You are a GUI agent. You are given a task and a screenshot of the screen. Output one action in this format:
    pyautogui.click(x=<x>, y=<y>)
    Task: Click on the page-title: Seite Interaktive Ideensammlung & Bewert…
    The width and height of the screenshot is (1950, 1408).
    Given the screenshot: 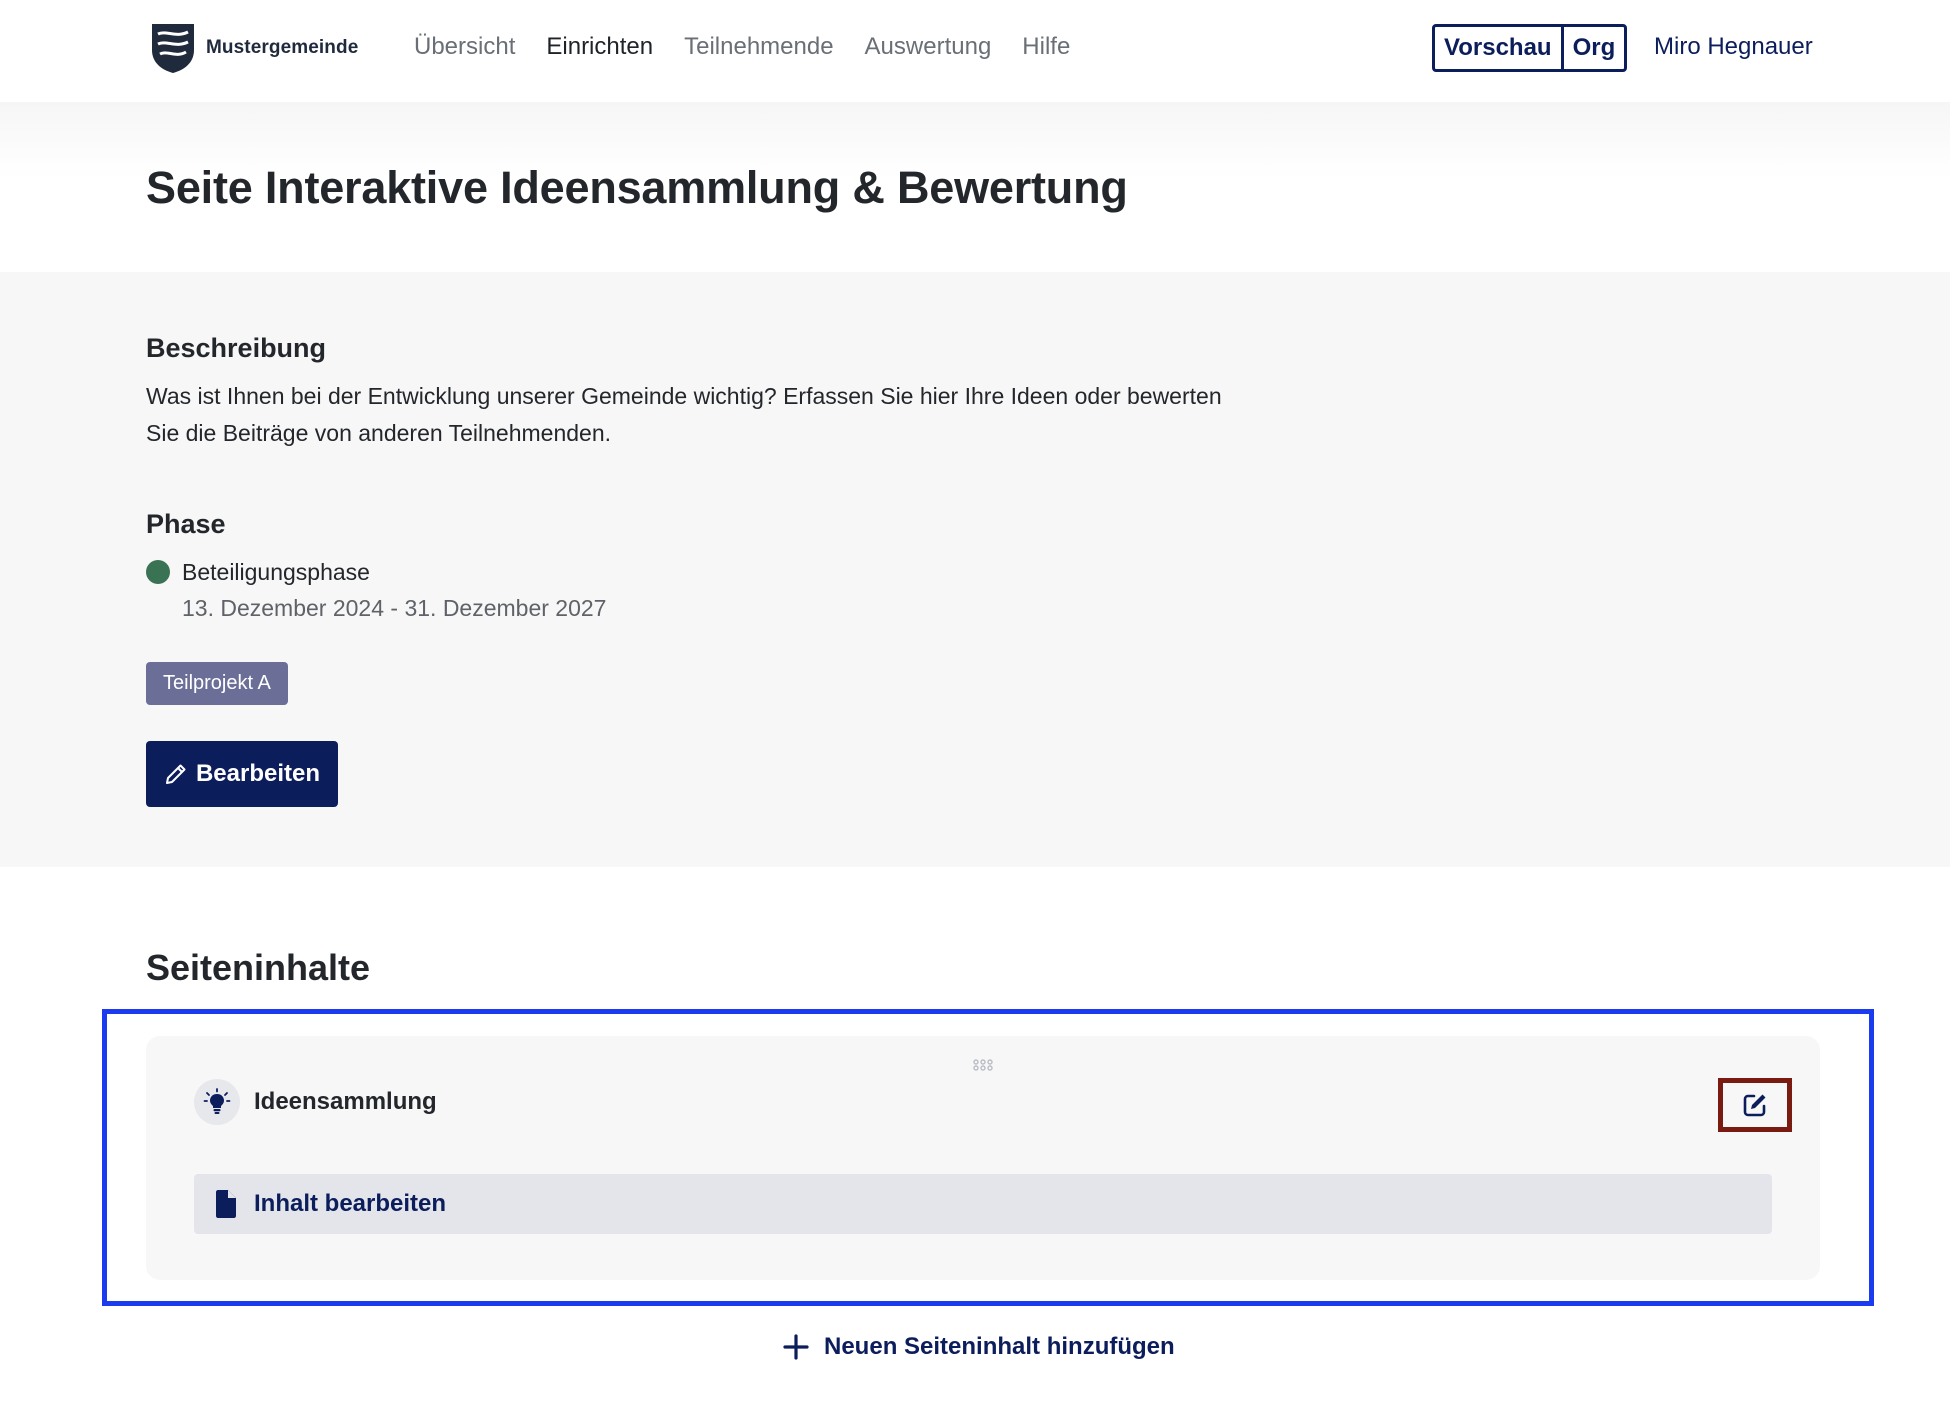 What is the action you would take?
    pyautogui.click(x=637, y=187)
    